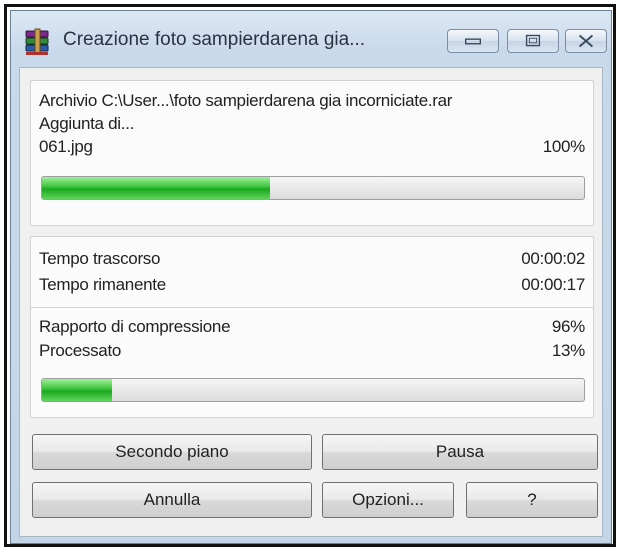 This screenshot has width=626, height=556. Describe the element at coordinates (77, 390) in the screenshot. I see `total-progress-fill` at that location.